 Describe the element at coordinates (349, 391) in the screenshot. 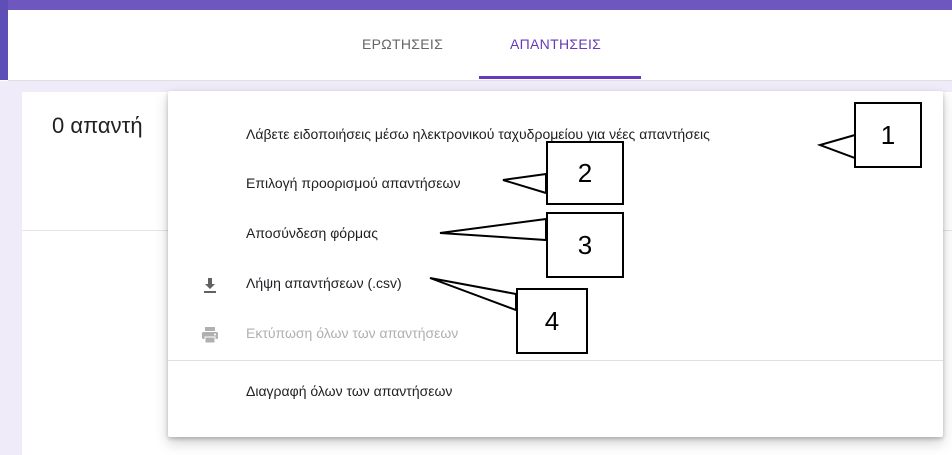

I see `menu-item-label: Διαγραφή όλων των απαντήσεων` at that location.